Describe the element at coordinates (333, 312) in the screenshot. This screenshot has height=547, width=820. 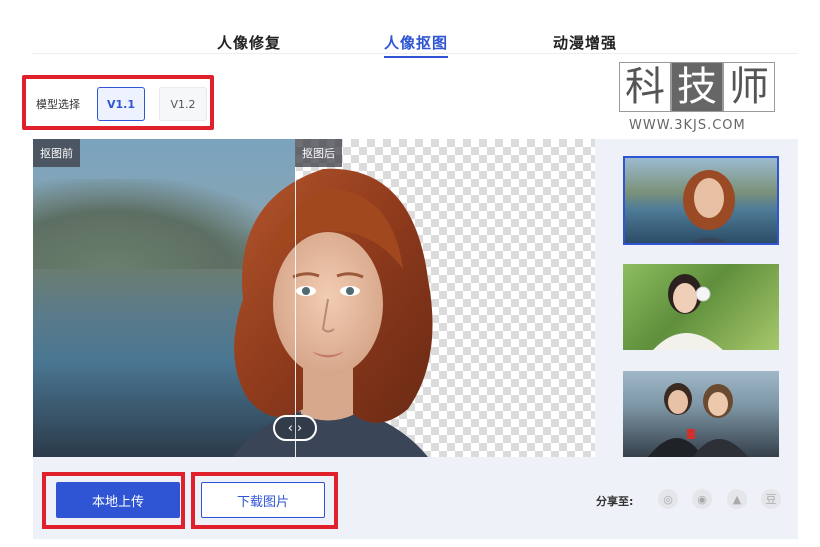
I see `portrait-subject` at that location.